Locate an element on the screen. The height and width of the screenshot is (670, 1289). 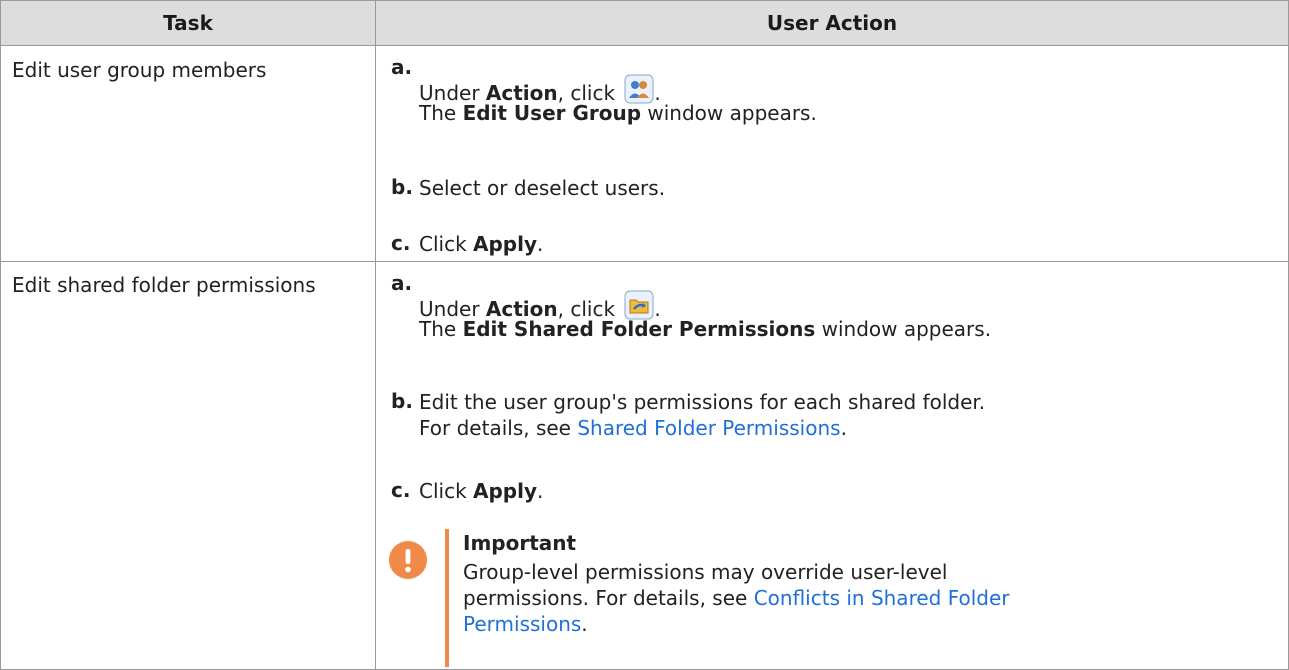
important-icon is located at coordinates (408, 560).